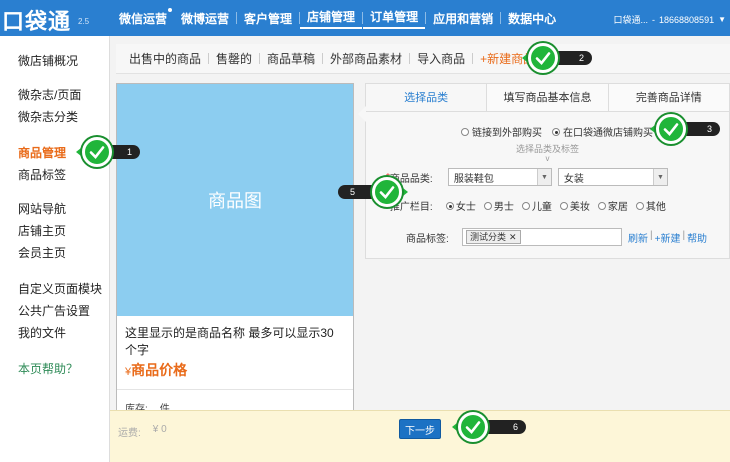 This screenshot has height=462, width=730. Describe the element at coordinates (427, 239) in the screenshot. I see `tag-label: 商品标签:` at that location.